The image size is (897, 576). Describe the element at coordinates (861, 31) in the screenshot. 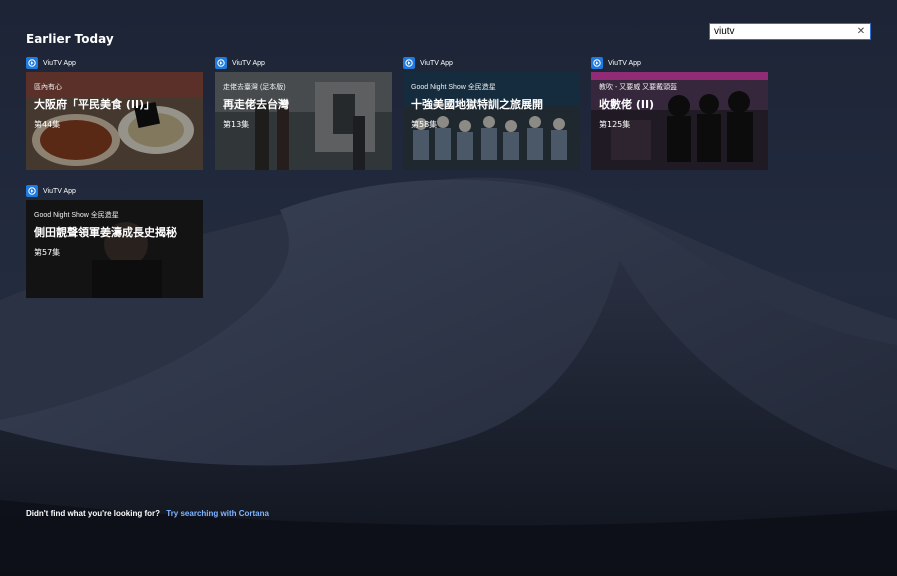

I see `close-icon: ✕` at that location.